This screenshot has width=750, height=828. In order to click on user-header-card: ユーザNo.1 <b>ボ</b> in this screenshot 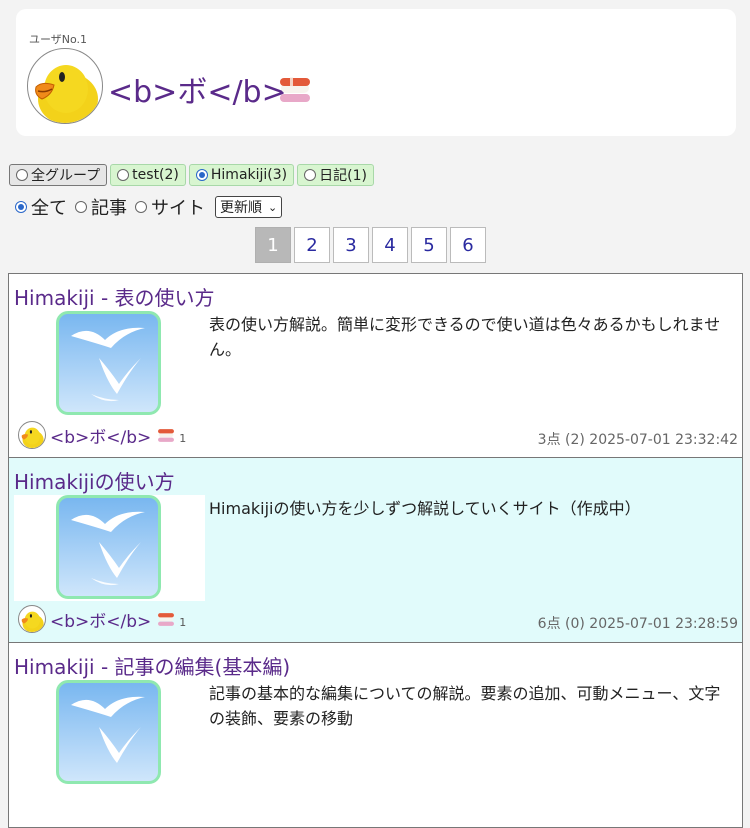, I will do `click(376, 72)`.